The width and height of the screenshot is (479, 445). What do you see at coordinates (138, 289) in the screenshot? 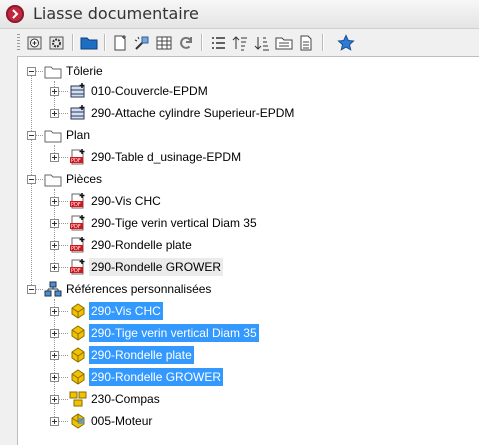
I see `tree-group-label: Références personnalisées` at bounding box center [138, 289].